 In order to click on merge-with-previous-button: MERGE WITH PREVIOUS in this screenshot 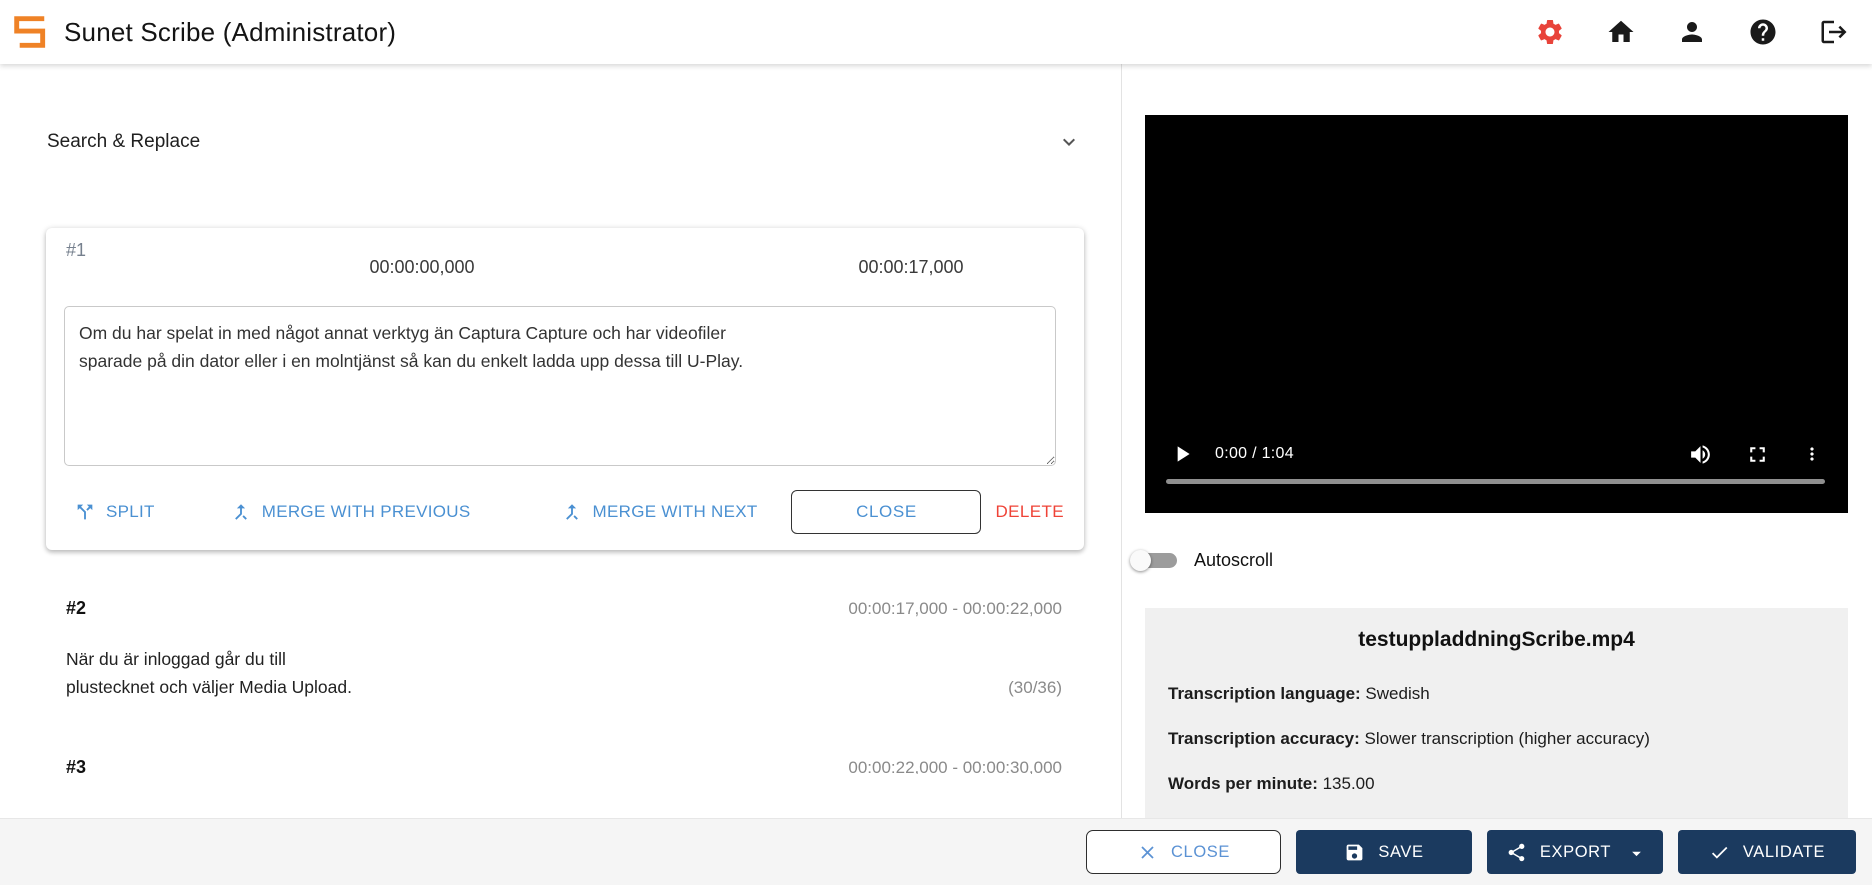, I will do `click(350, 512)`.